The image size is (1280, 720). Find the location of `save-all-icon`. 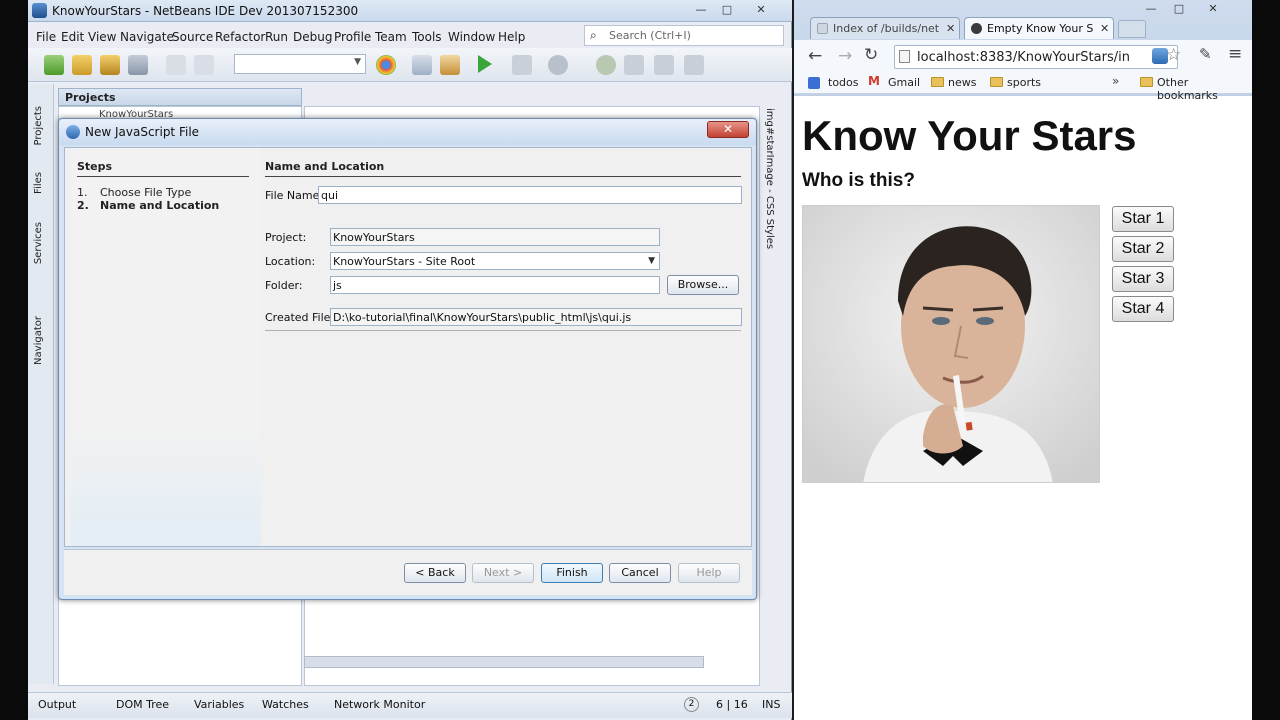

save-all-icon is located at coordinates (138, 65).